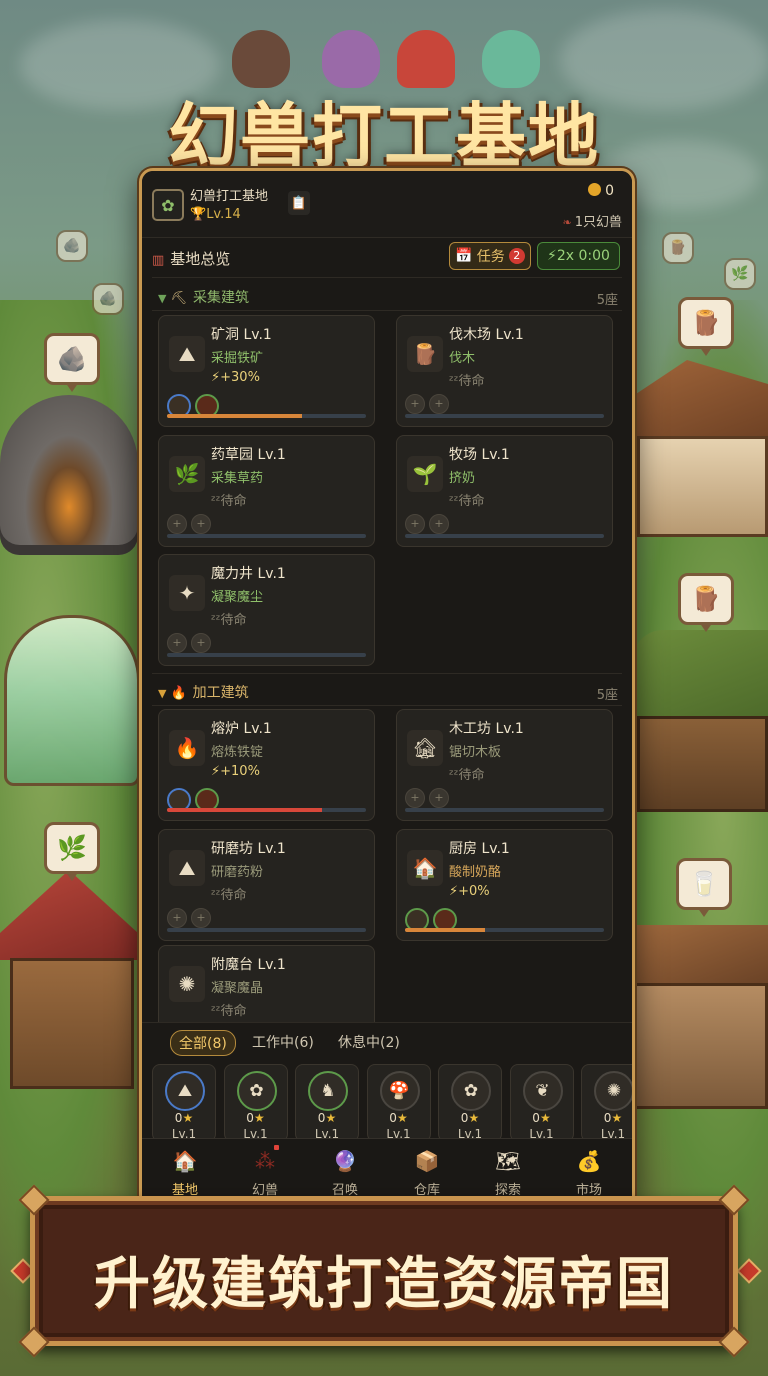  Describe the element at coordinates (541, 1101) in the screenshot. I see `beast-card: ❦ 0★ Lv.1` at that location.